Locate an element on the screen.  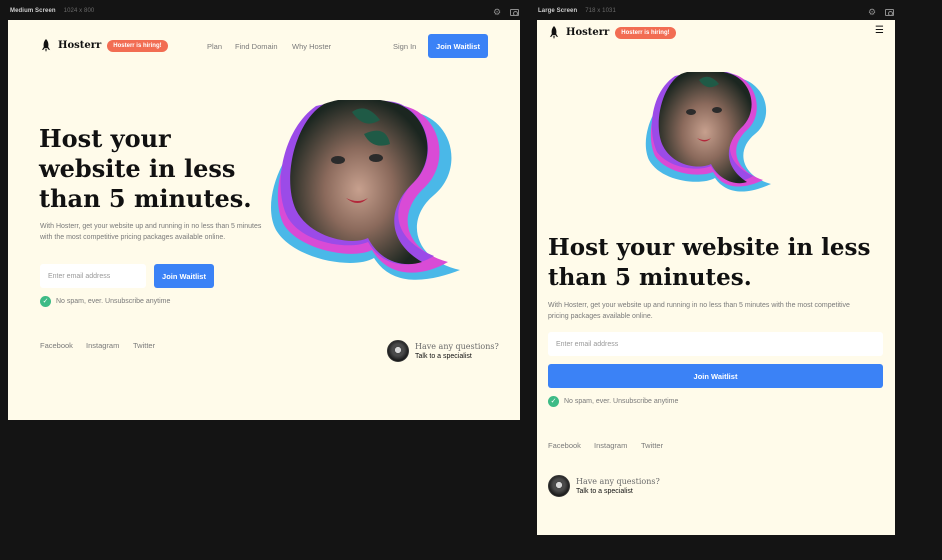
nav-find-domain: Find Domain is located at coordinates (256, 46).